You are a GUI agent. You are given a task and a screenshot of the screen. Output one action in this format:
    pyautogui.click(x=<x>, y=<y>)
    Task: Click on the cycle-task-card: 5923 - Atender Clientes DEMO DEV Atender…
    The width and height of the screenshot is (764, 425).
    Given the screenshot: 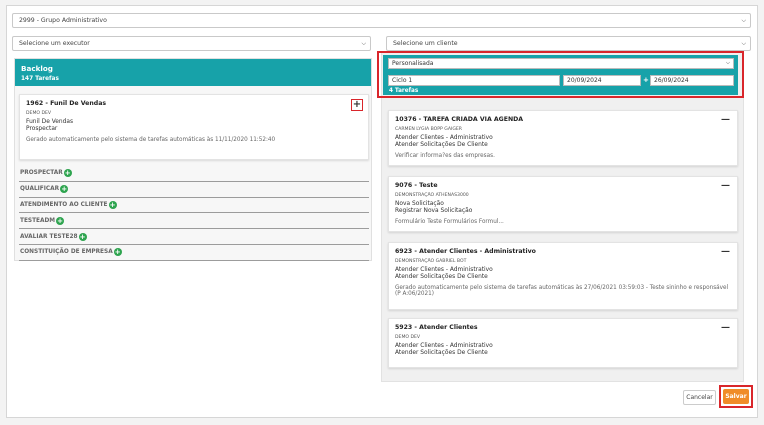 What is the action you would take?
    pyautogui.click(x=563, y=343)
    